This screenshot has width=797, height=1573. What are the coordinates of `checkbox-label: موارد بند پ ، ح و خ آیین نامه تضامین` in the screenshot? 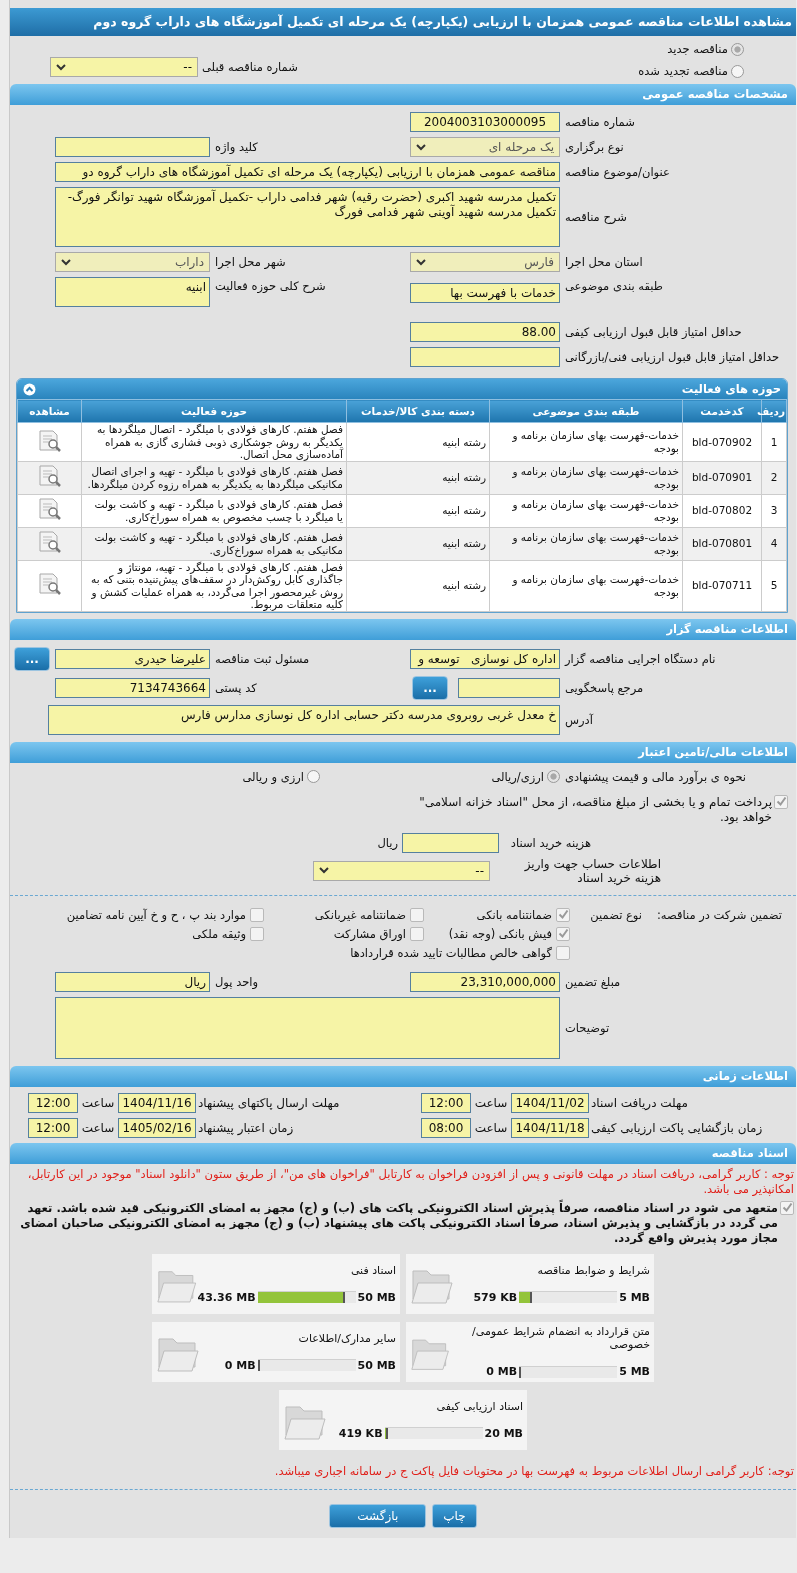 It's located at (156, 914).